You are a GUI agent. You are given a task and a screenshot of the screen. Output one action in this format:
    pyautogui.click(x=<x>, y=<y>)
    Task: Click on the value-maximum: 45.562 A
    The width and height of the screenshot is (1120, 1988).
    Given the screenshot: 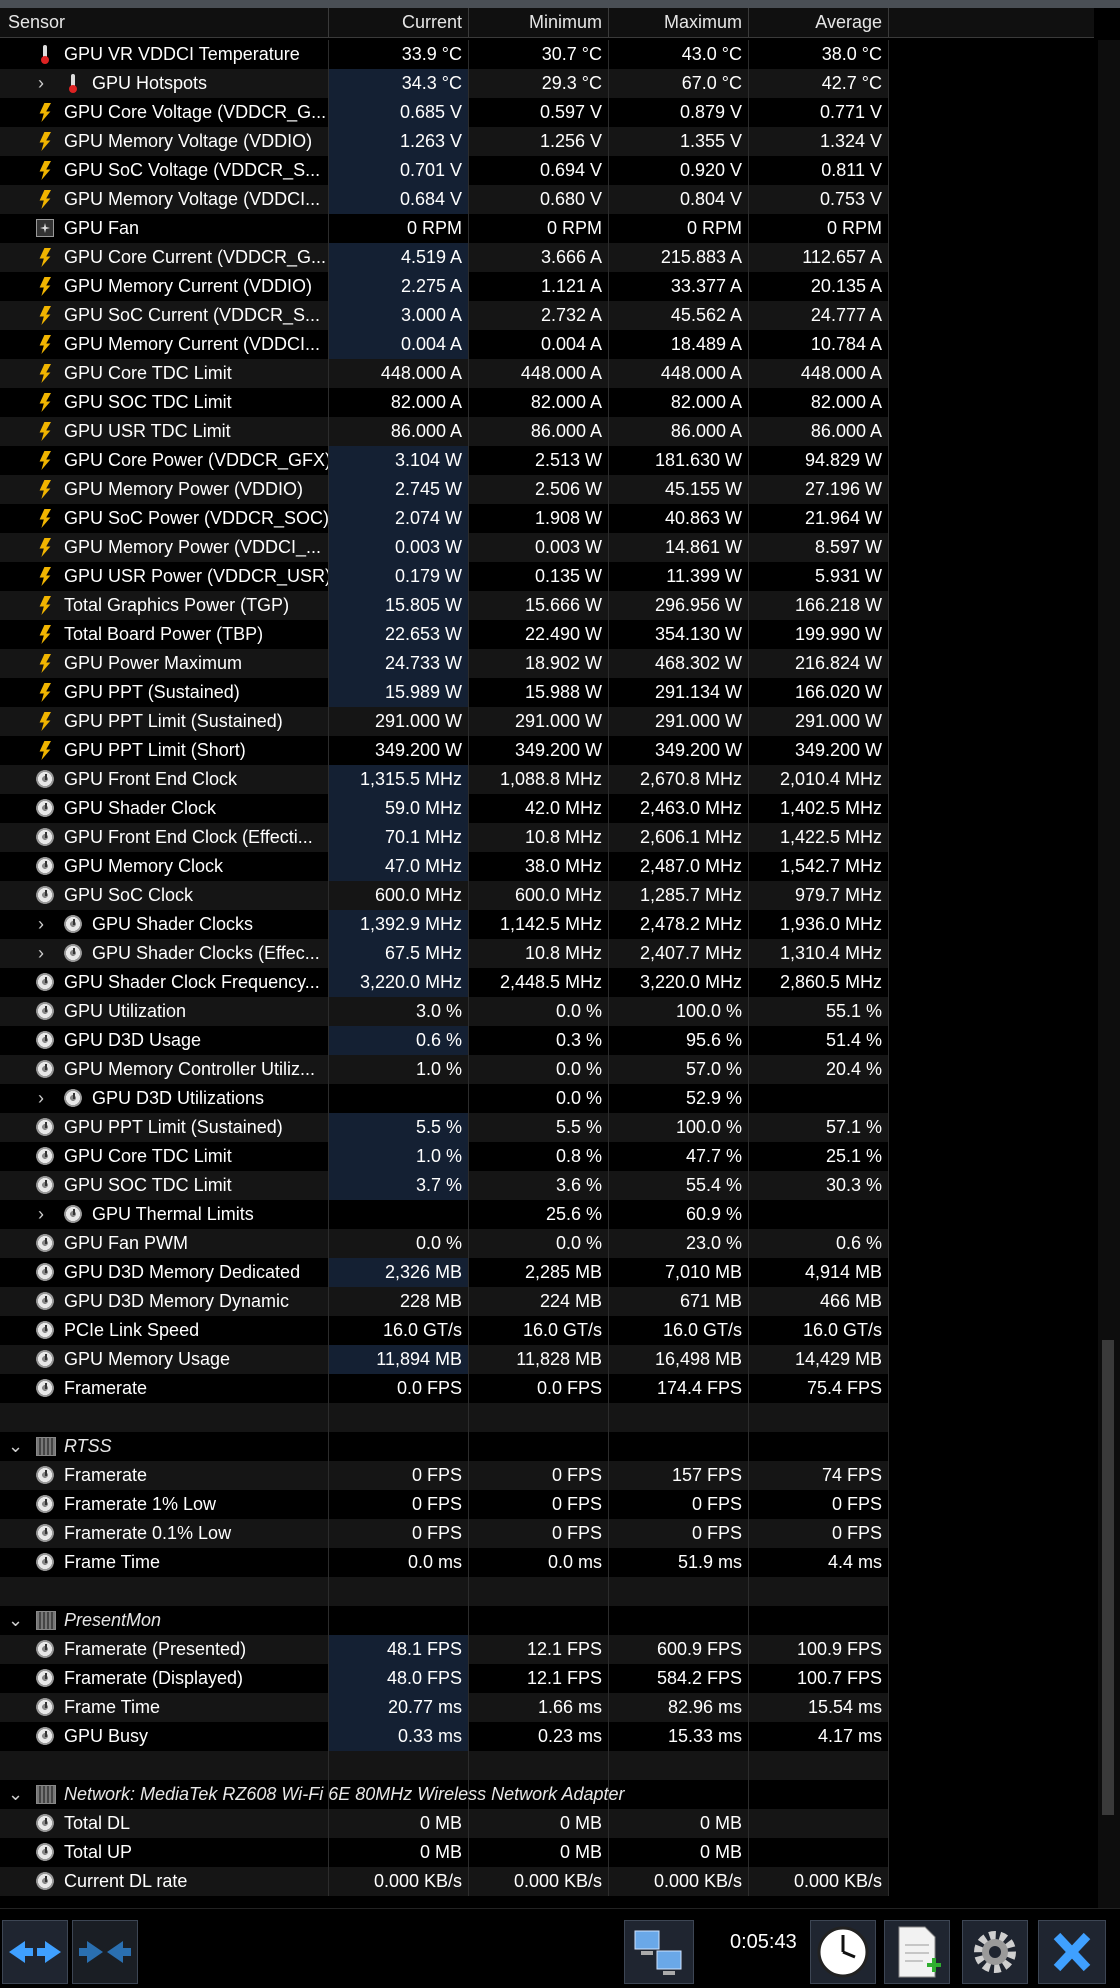 What is the action you would take?
    pyautogui.click(x=679, y=315)
    